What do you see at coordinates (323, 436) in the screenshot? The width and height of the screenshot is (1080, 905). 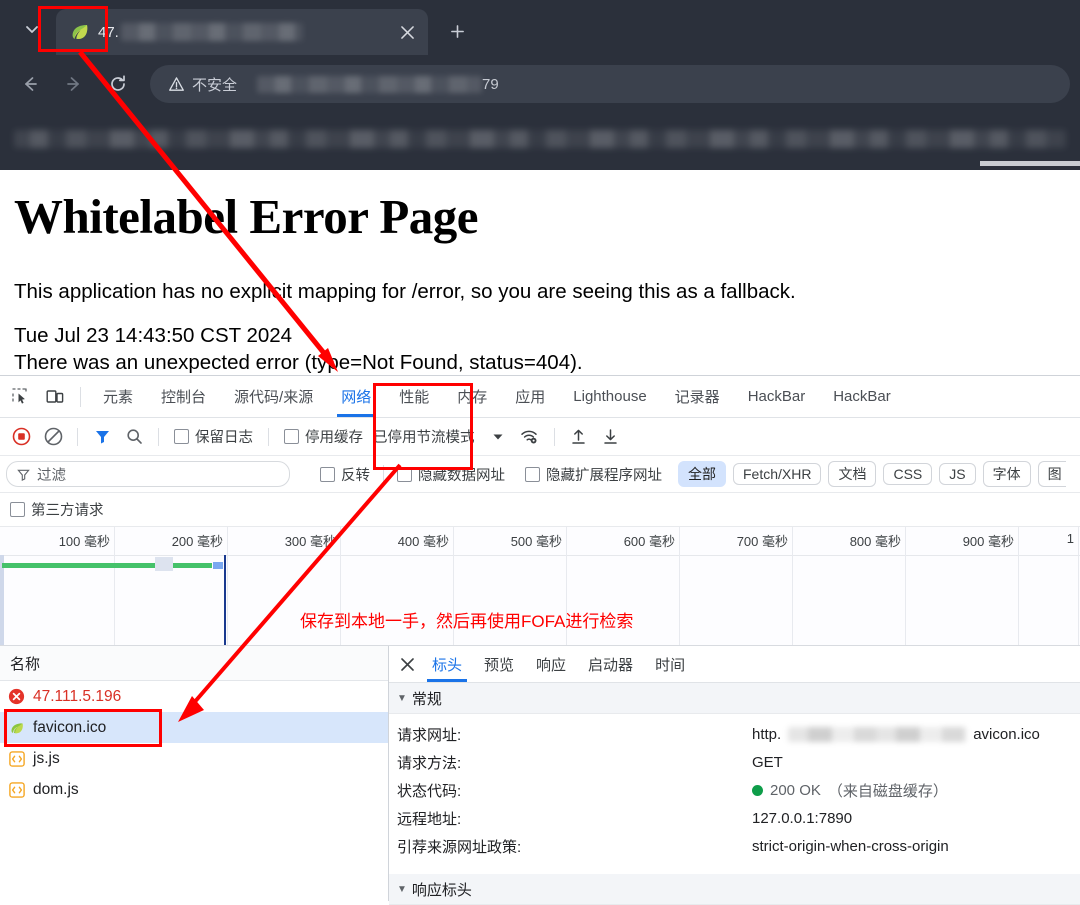 I see `disable-cache-checkbox: 停用缓存` at bounding box center [323, 436].